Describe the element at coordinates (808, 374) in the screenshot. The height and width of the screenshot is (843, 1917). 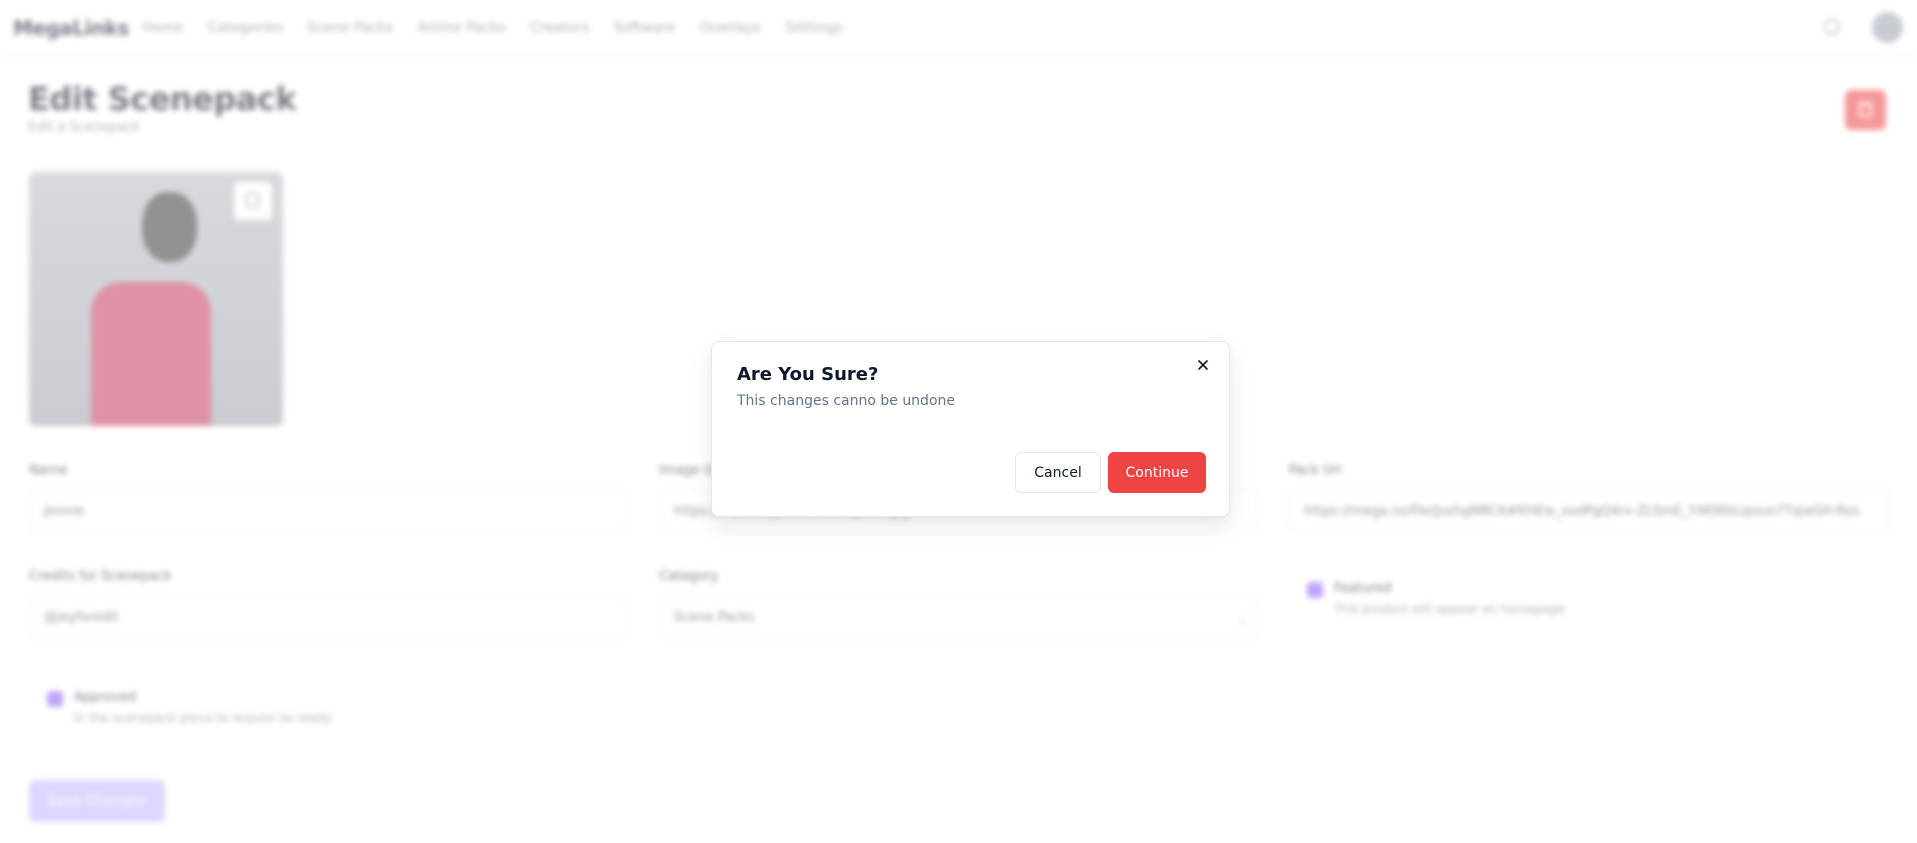
I see `dialog-title: Are You Sure?` at that location.